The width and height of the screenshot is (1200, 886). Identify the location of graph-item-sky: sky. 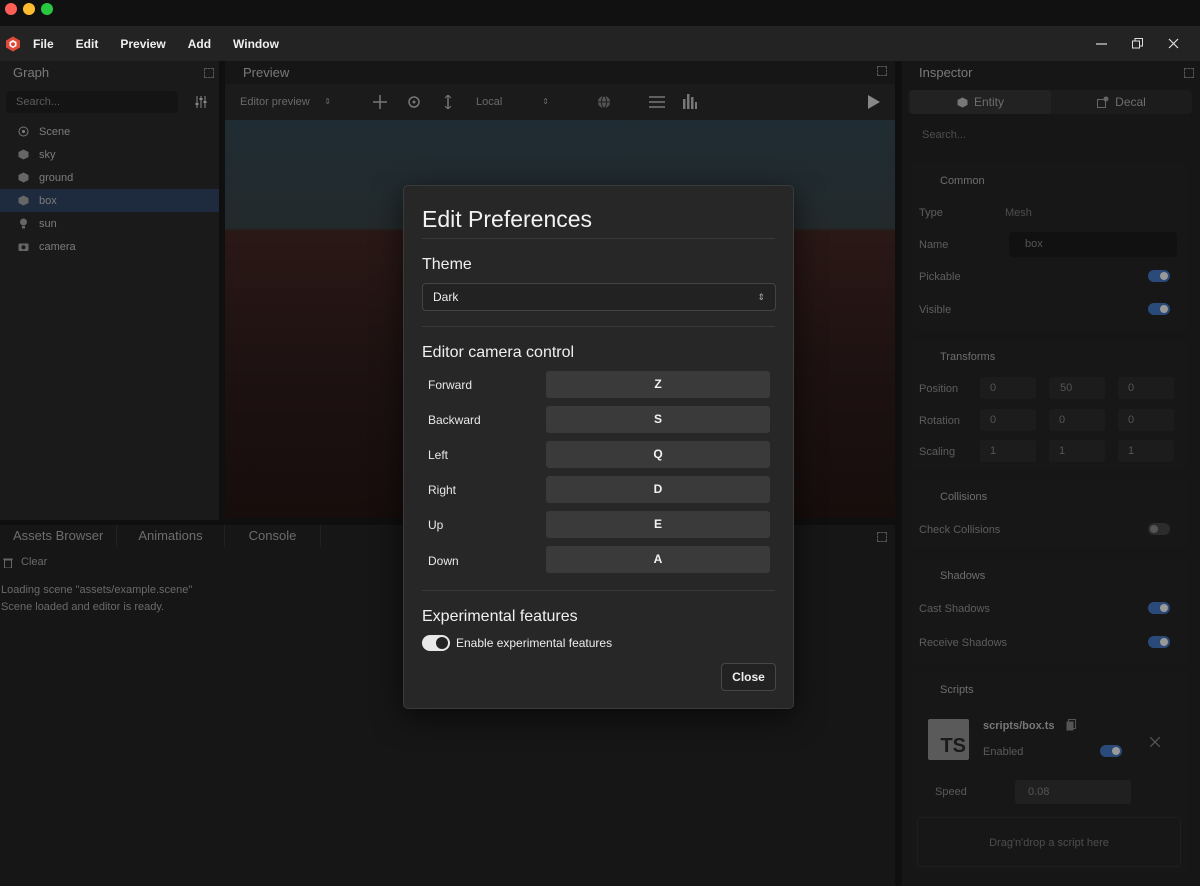
(109, 154).